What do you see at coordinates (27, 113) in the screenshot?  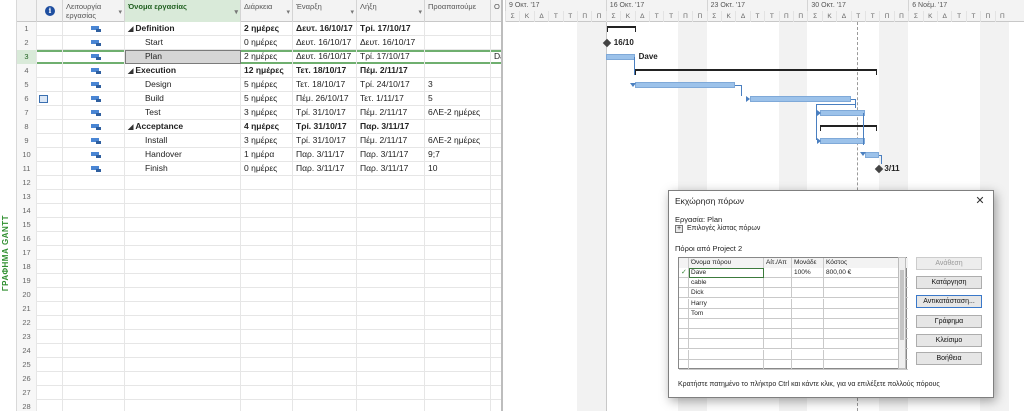 I see `row-number: 7` at bounding box center [27, 113].